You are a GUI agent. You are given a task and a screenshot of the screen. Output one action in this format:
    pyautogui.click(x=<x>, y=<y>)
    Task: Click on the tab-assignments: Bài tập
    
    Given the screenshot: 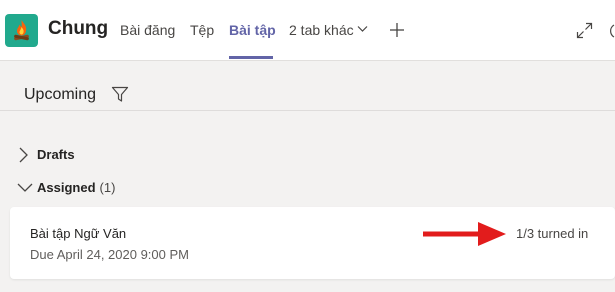 What is the action you would take?
    pyautogui.click(x=252, y=30)
    